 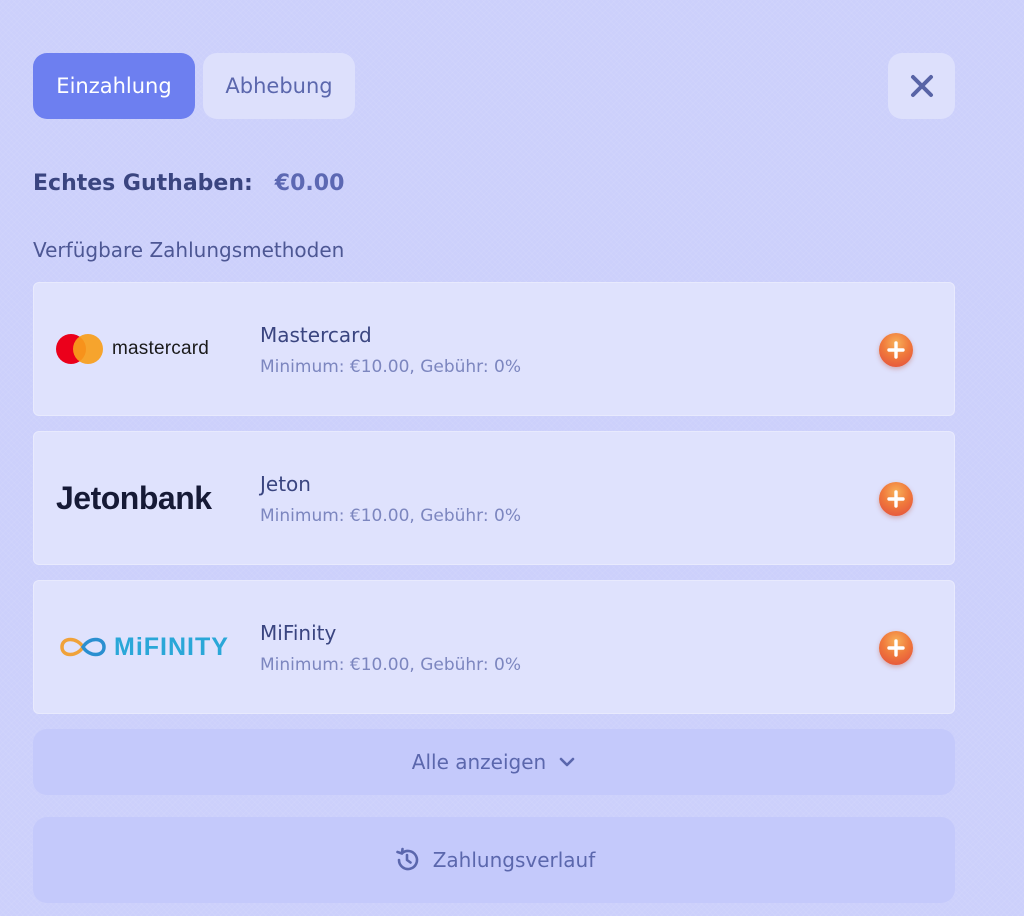 I want to click on mastercard-logo: mastercard, so click(x=151, y=349).